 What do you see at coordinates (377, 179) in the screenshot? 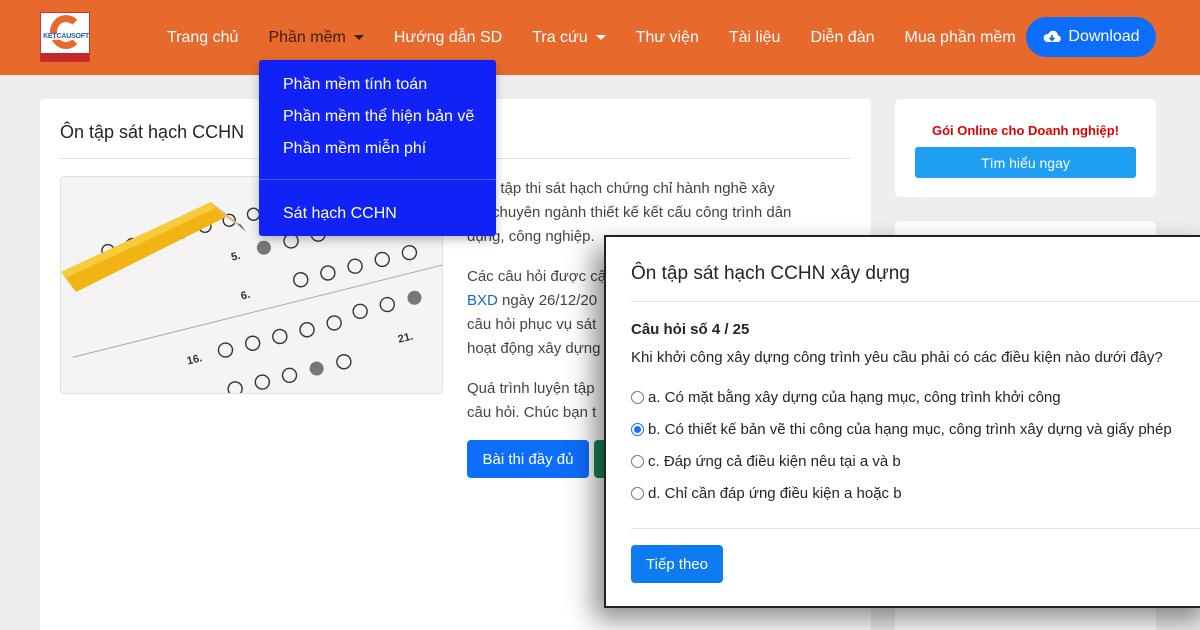
I see `dropdown-divider` at bounding box center [377, 179].